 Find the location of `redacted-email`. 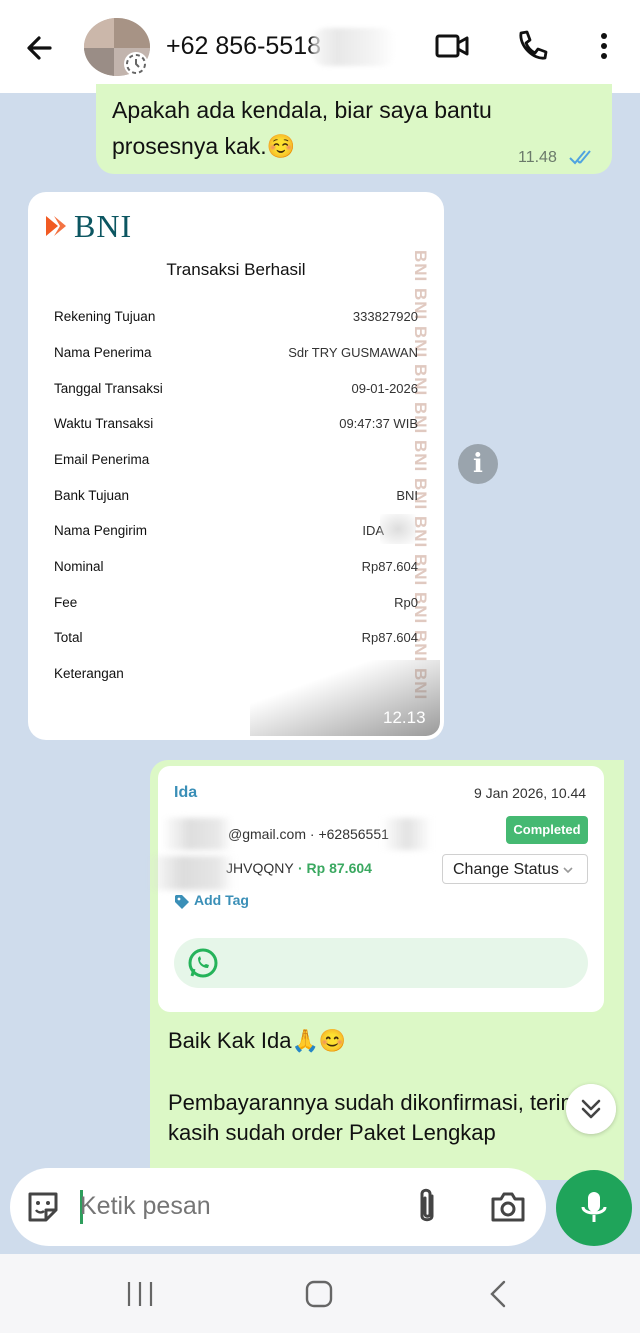

redacted-email is located at coordinates (197, 834).